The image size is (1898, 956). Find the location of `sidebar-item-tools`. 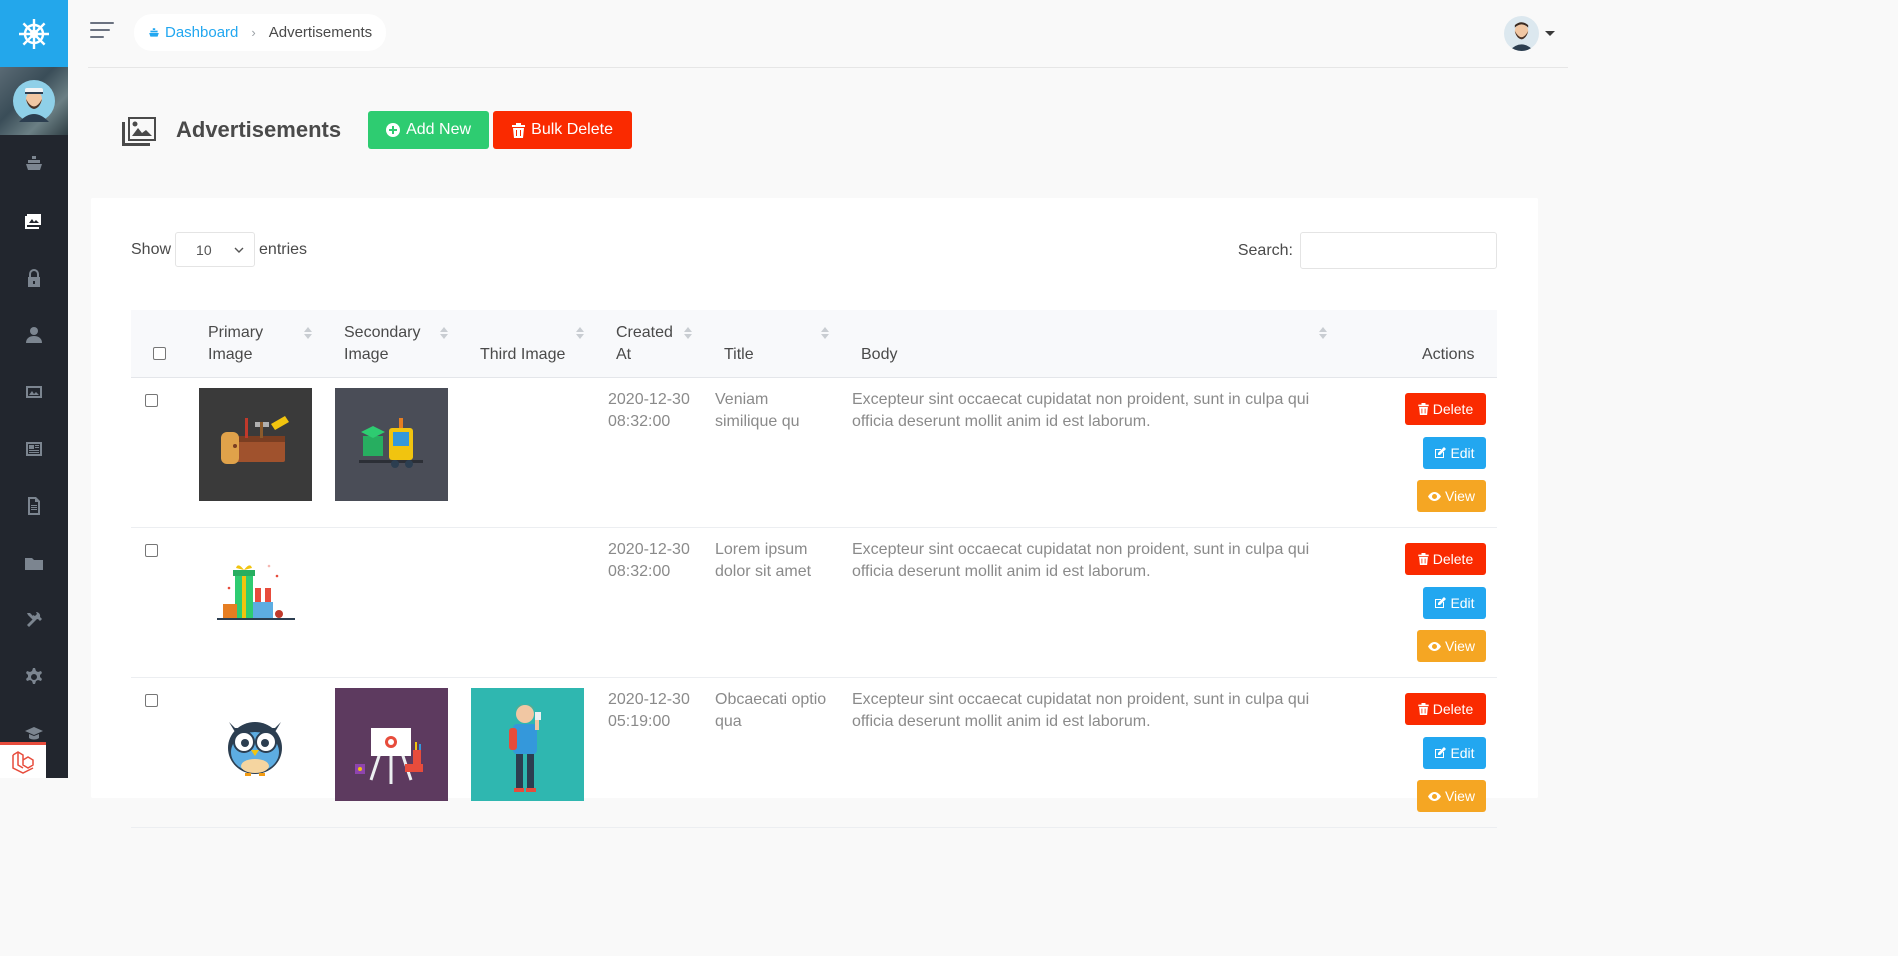

sidebar-item-tools is located at coordinates (34, 619).